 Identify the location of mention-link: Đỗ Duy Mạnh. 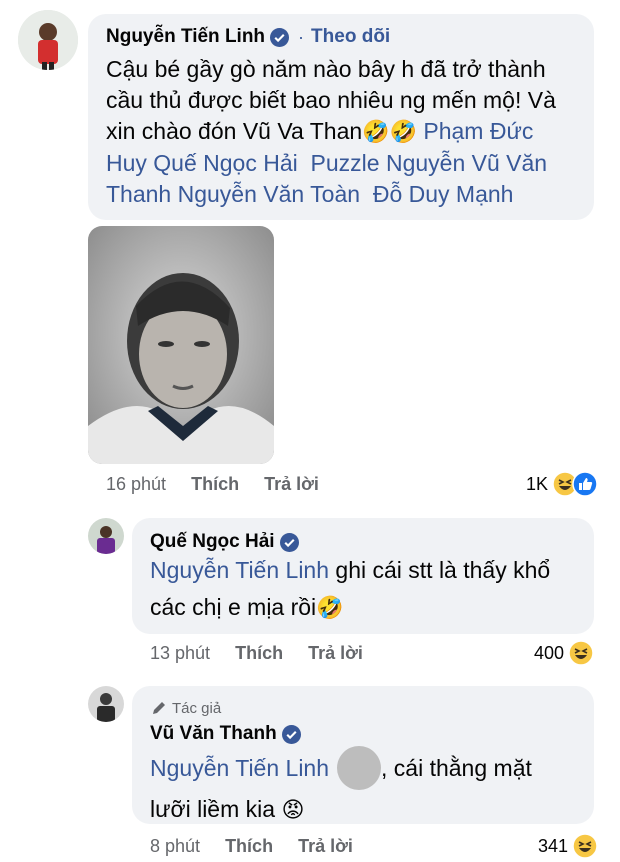
(443, 194).